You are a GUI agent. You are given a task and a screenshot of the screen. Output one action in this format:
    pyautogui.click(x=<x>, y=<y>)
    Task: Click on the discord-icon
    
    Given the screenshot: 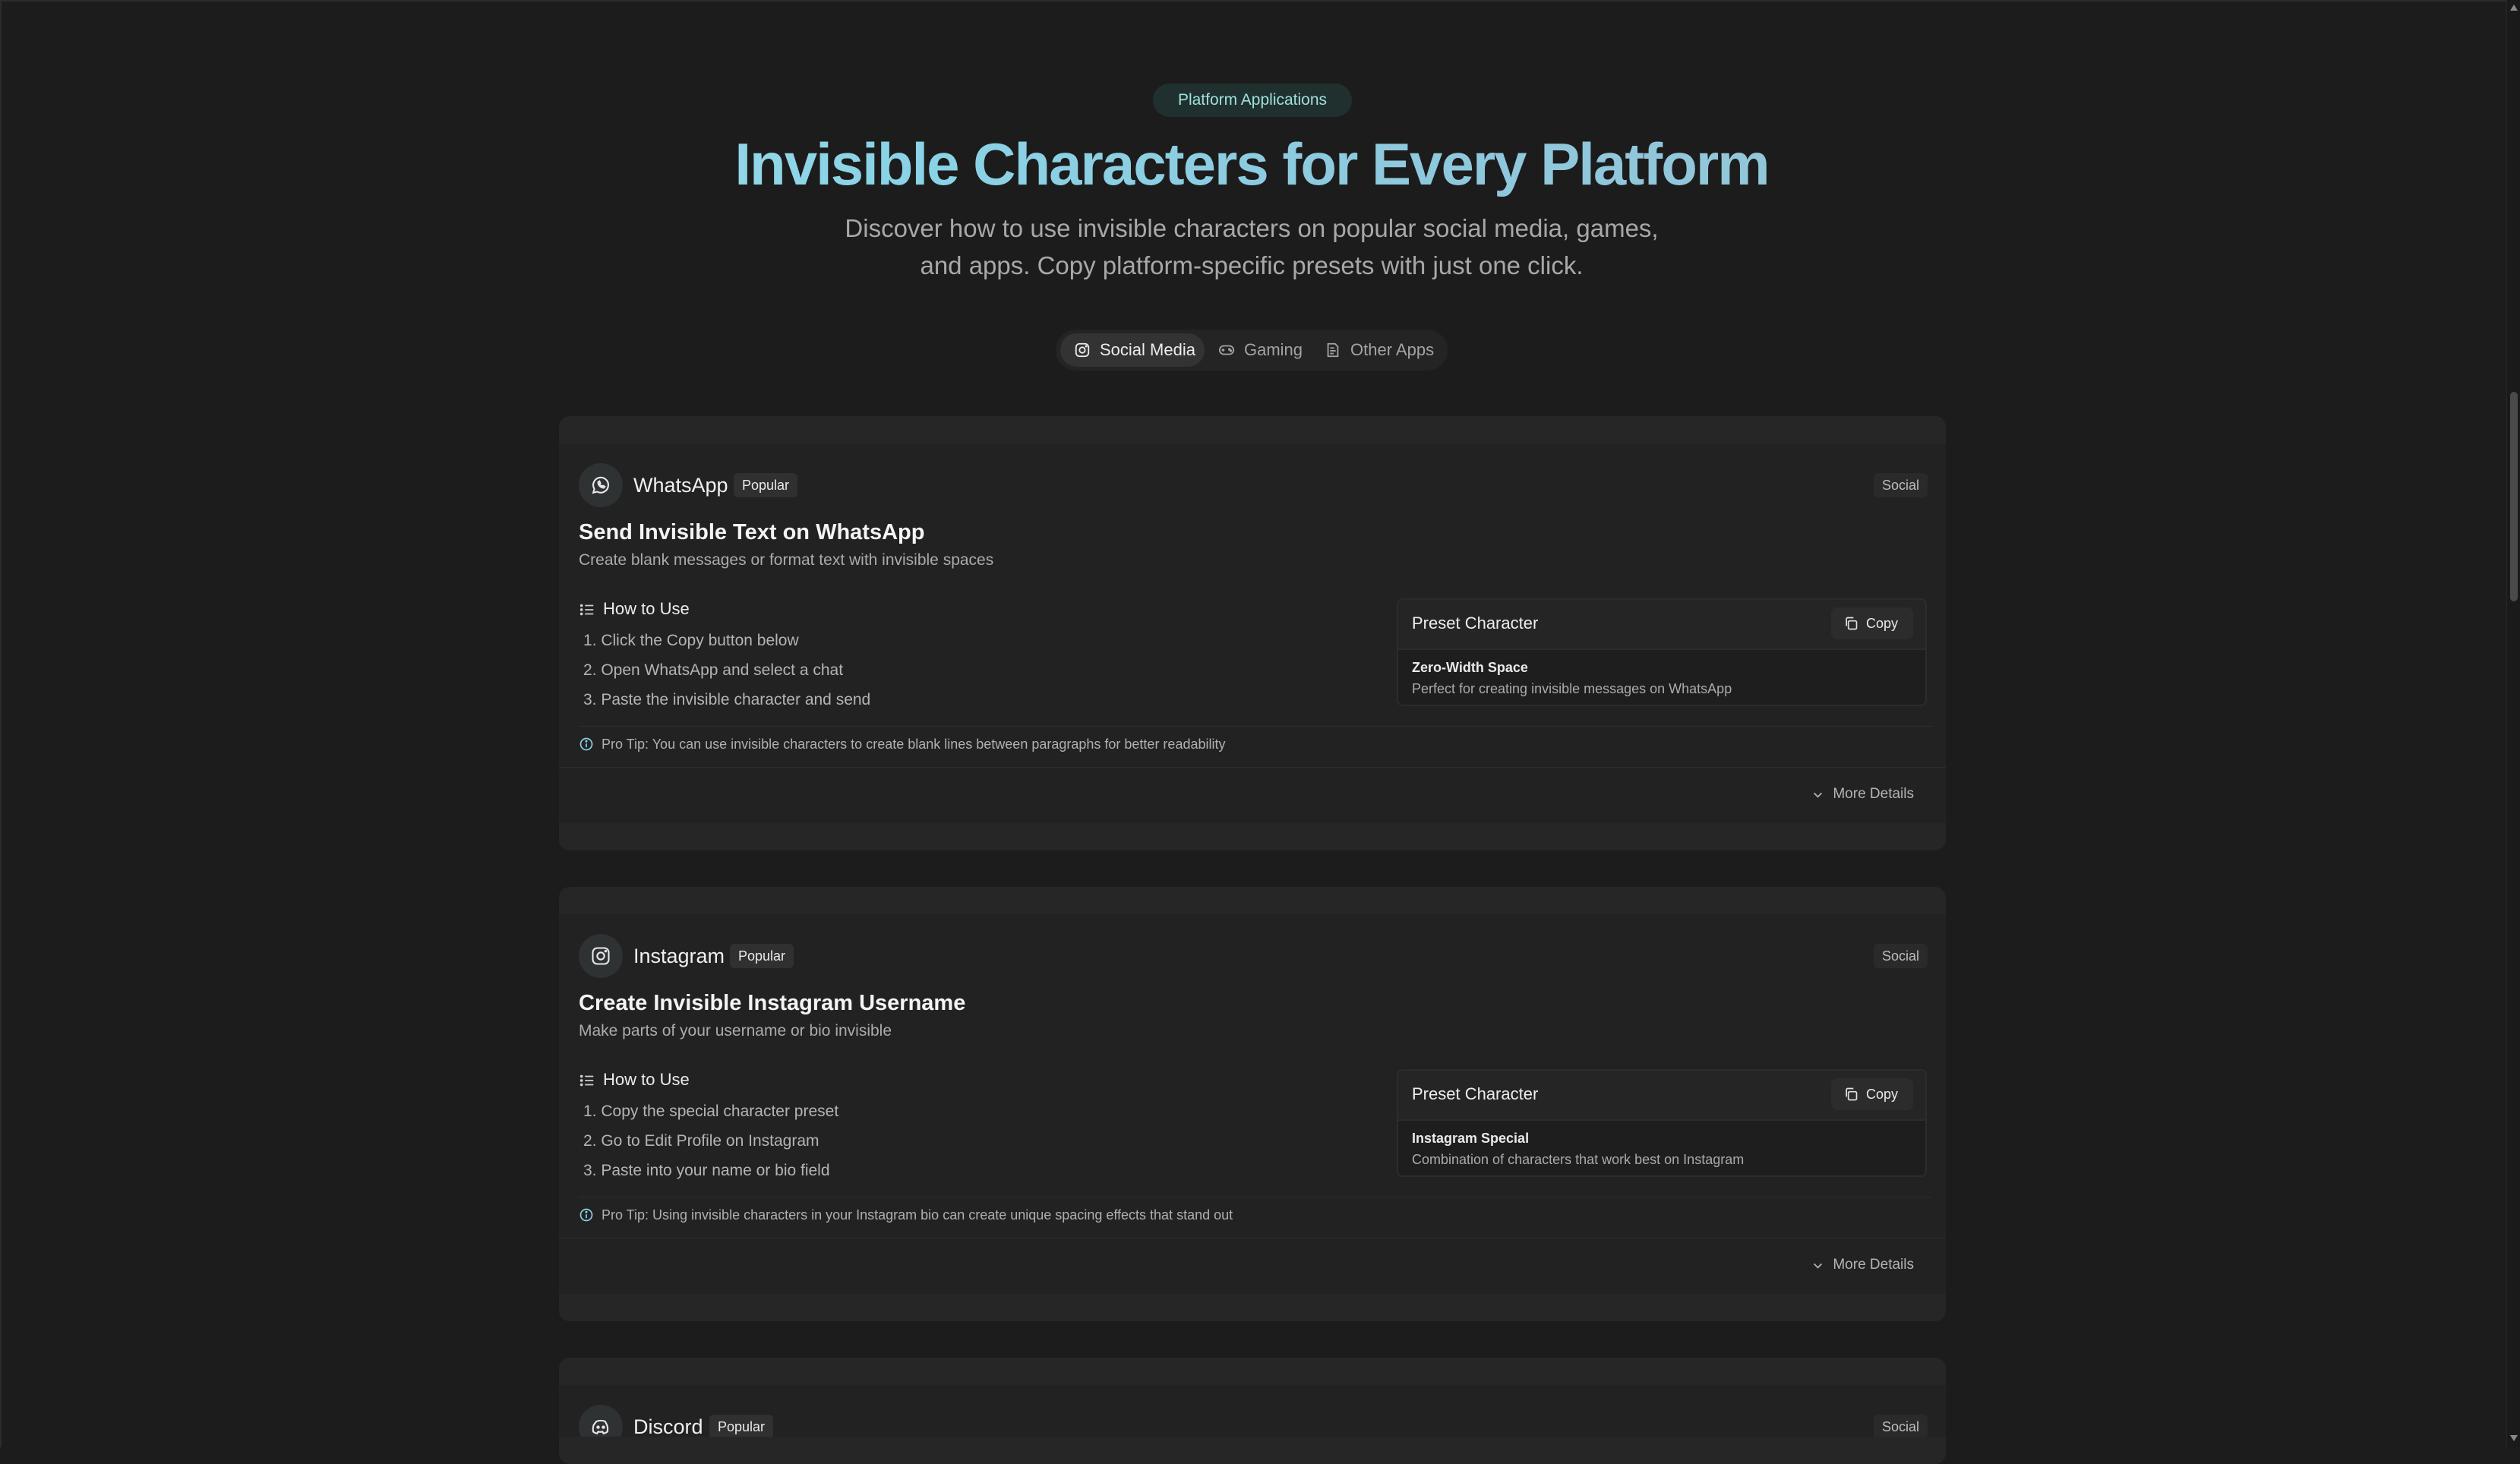 What is the action you would take?
    pyautogui.click(x=600, y=1426)
    